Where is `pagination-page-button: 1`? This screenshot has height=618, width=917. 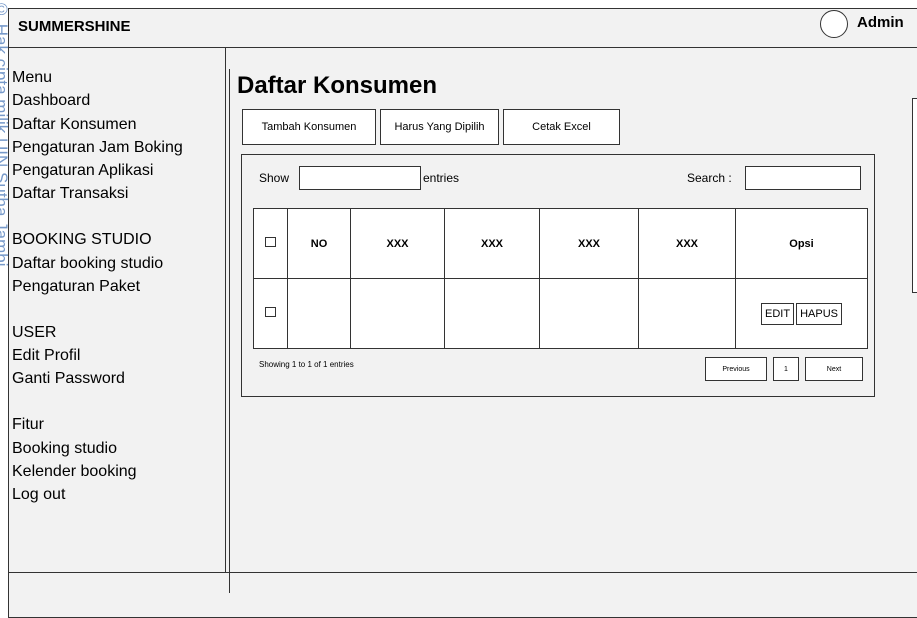
pagination-page-button: 1 is located at coordinates (786, 369).